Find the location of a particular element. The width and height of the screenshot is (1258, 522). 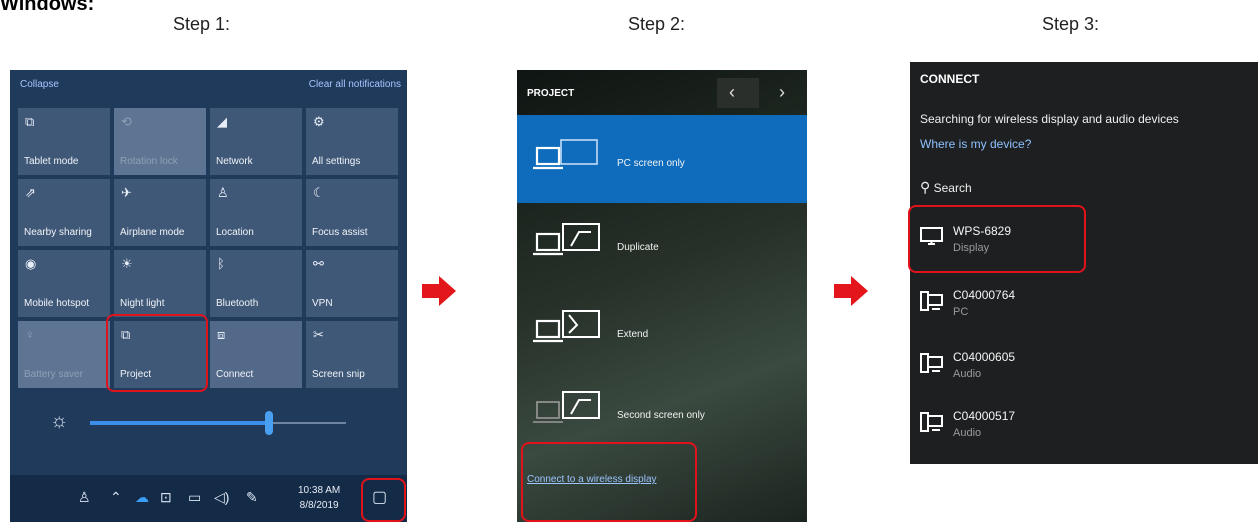

airplane-icon: ✈ is located at coordinates (126, 192).